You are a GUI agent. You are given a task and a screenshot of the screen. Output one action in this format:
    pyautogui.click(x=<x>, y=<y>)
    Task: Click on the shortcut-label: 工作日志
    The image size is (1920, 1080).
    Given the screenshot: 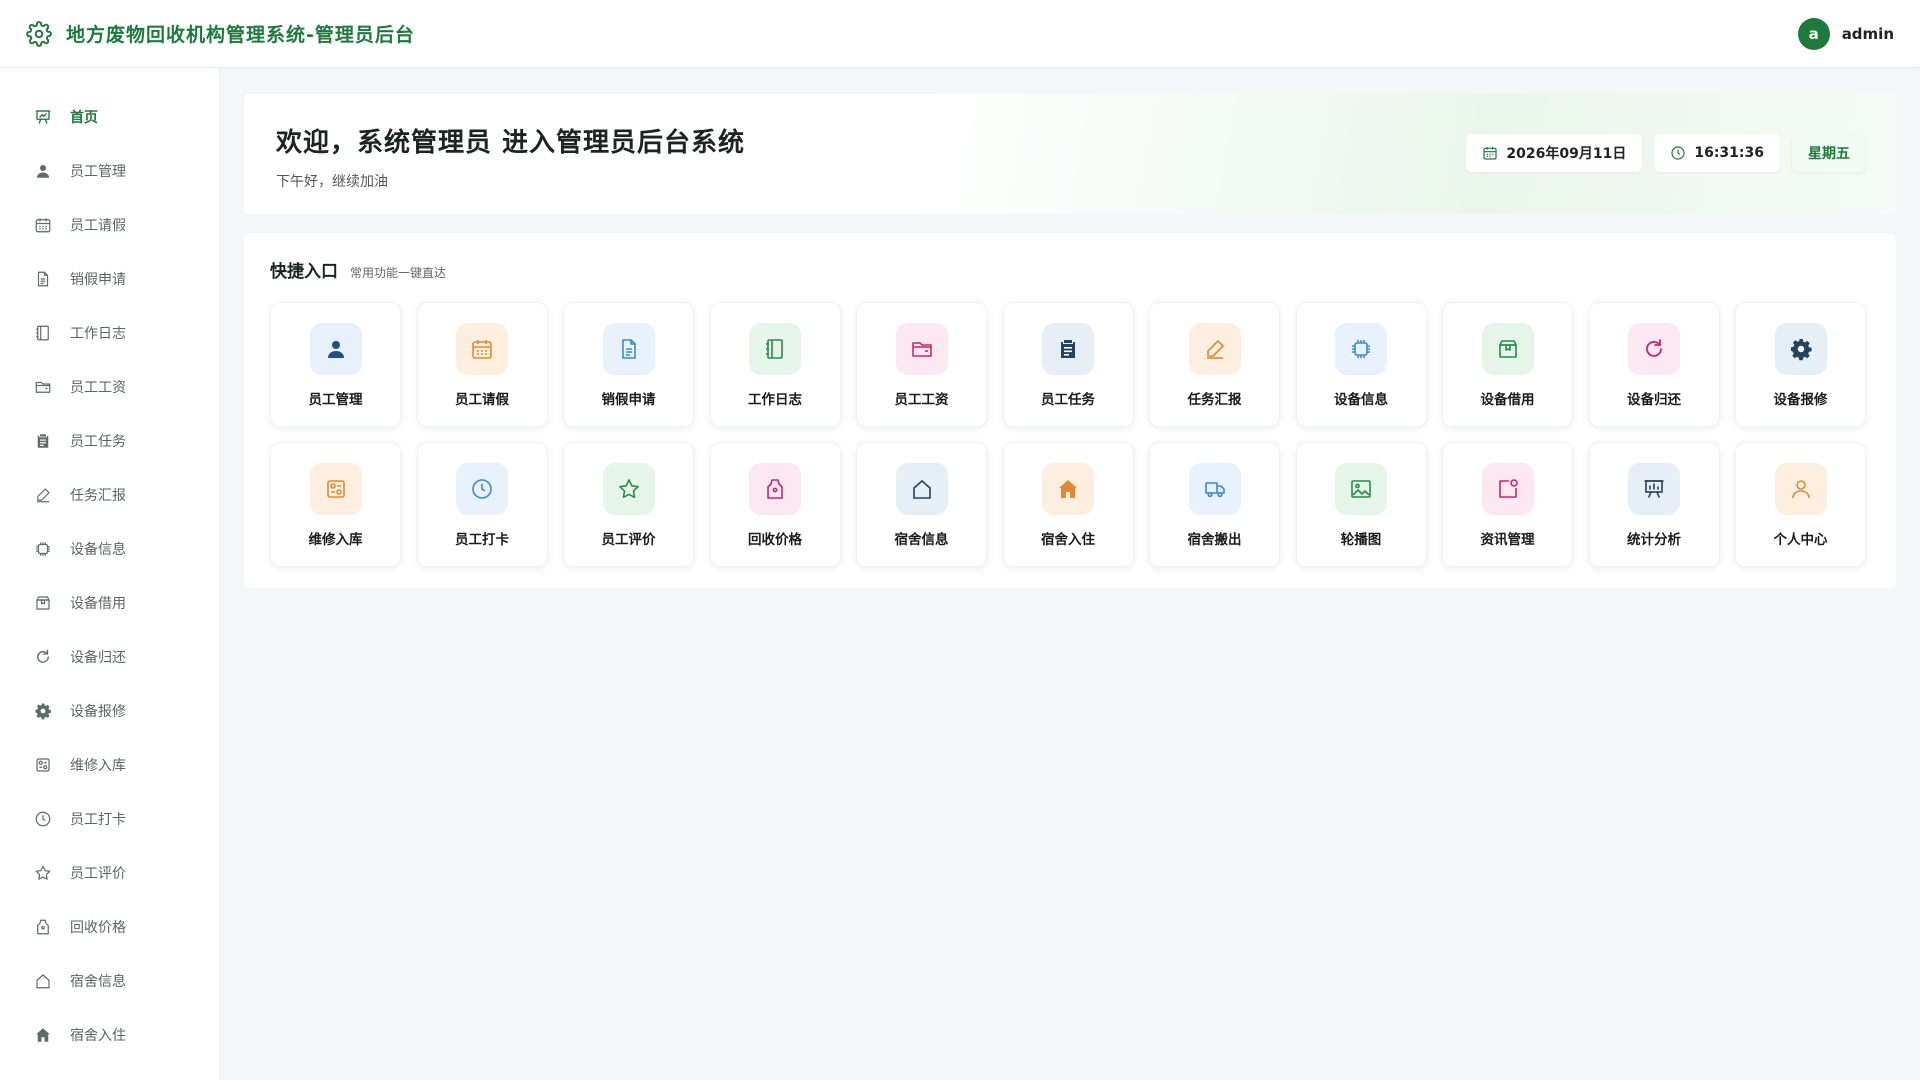 What is the action you would take?
    pyautogui.click(x=775, y=400)
    